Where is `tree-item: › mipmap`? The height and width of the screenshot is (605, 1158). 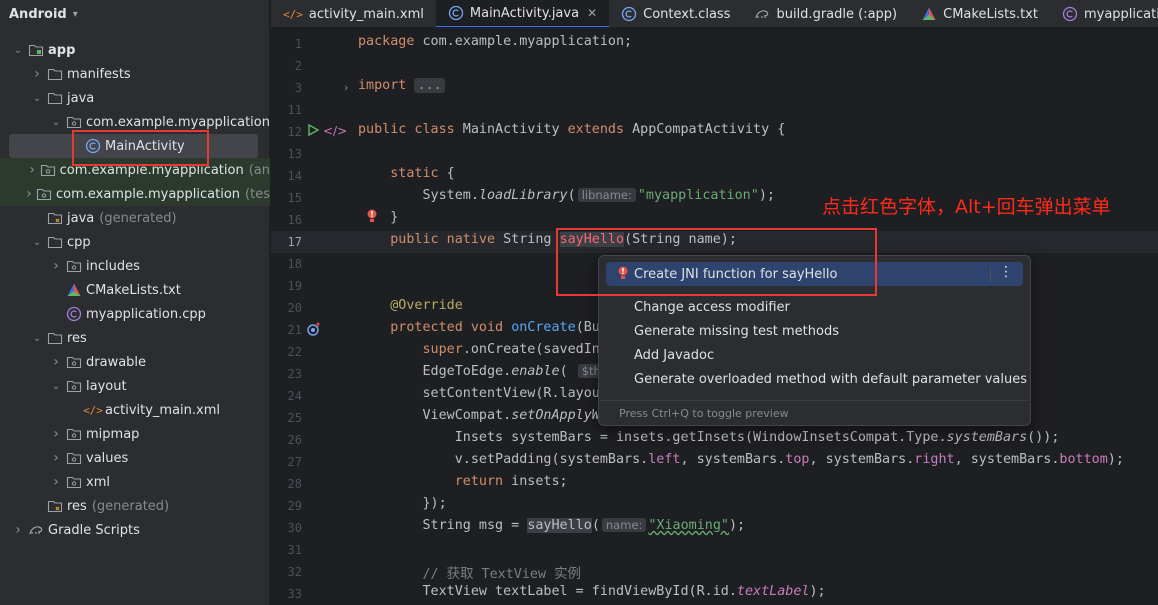
tree-item: › mipmap is located at coordinates (135, 434).